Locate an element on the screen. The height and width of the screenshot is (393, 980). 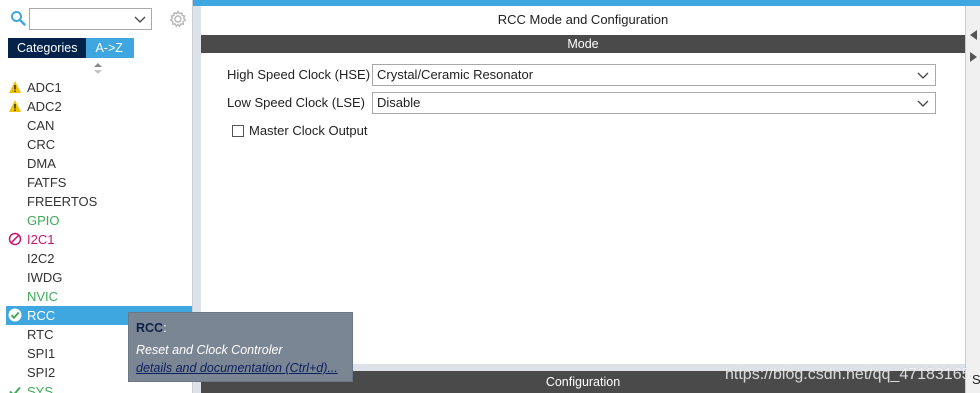
hse-label: High Speed Clock (HSE) is located at coordinates (299, 74).